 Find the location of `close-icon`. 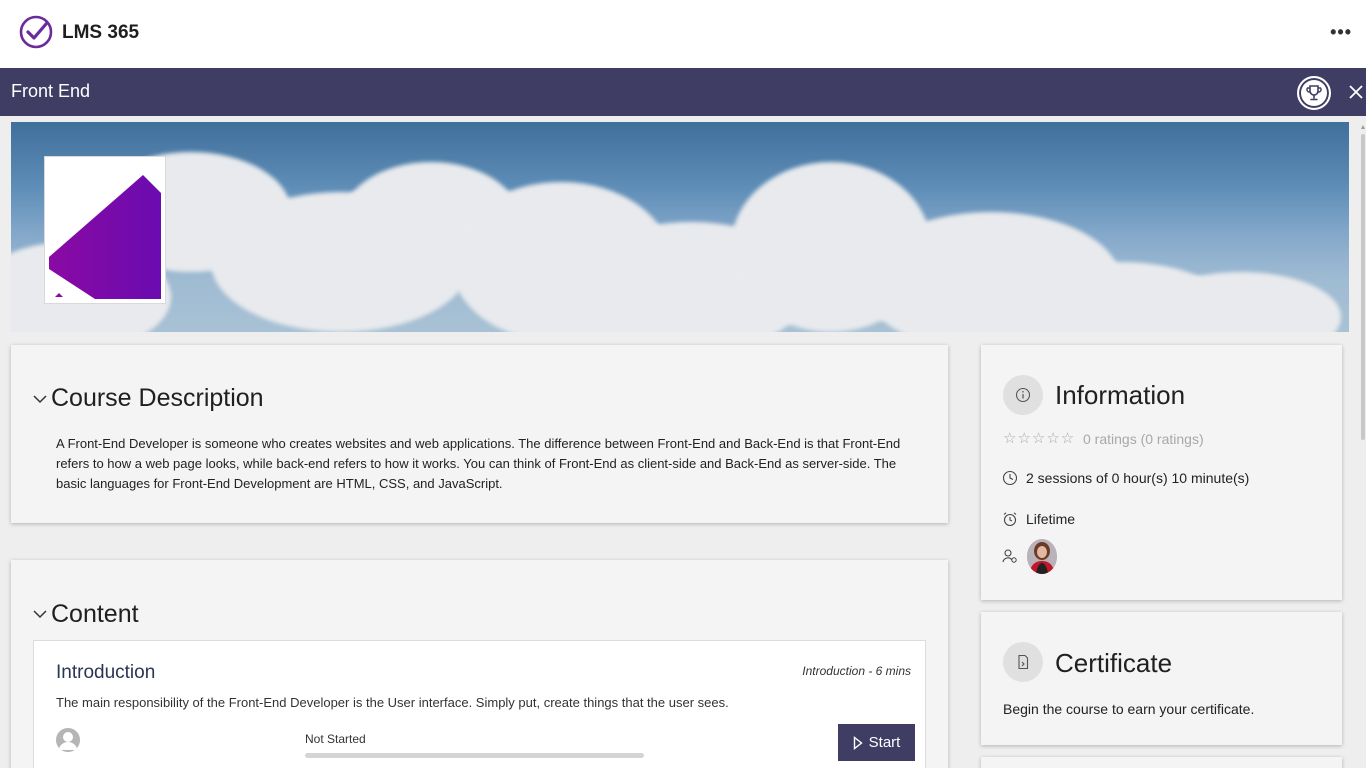

close-icon is located at coordinates (1356, 92).